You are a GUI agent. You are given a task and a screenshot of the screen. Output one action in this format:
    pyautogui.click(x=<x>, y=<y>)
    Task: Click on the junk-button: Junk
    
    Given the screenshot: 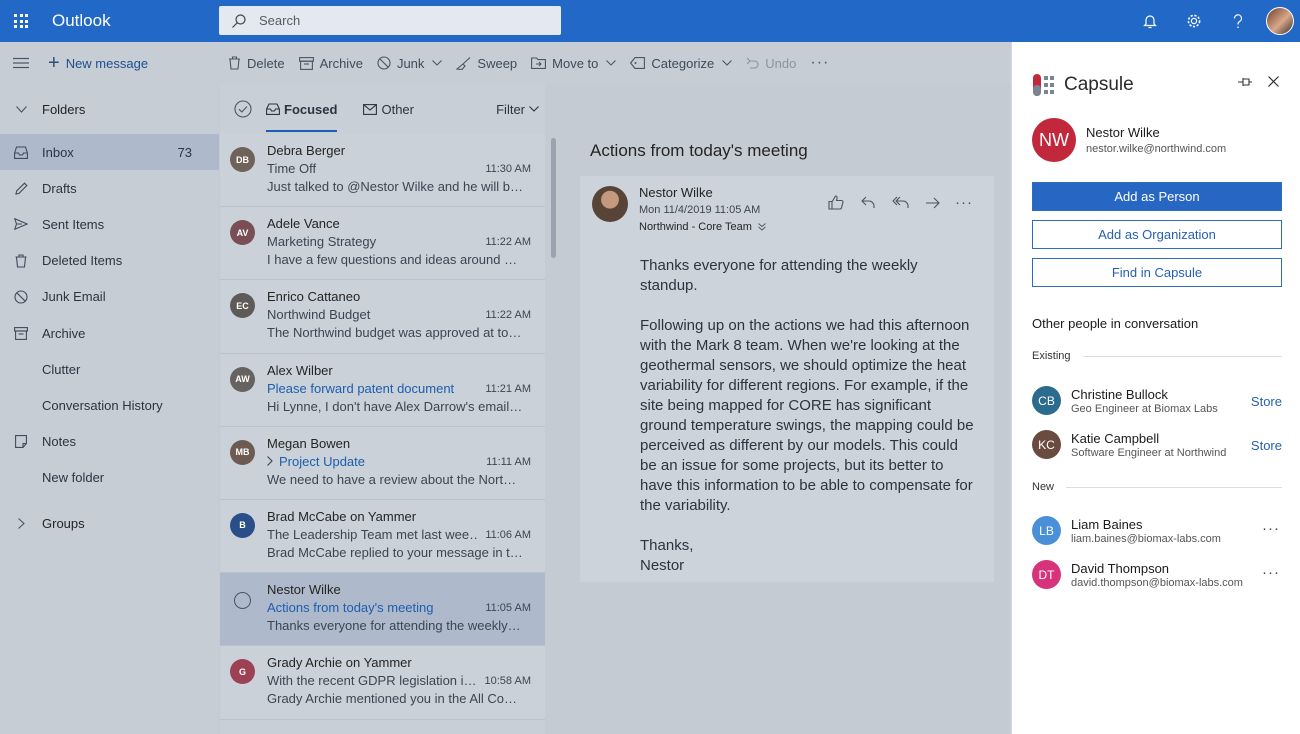 What is the action you would take?
    pyautogui.click(x=410, y=63)
    